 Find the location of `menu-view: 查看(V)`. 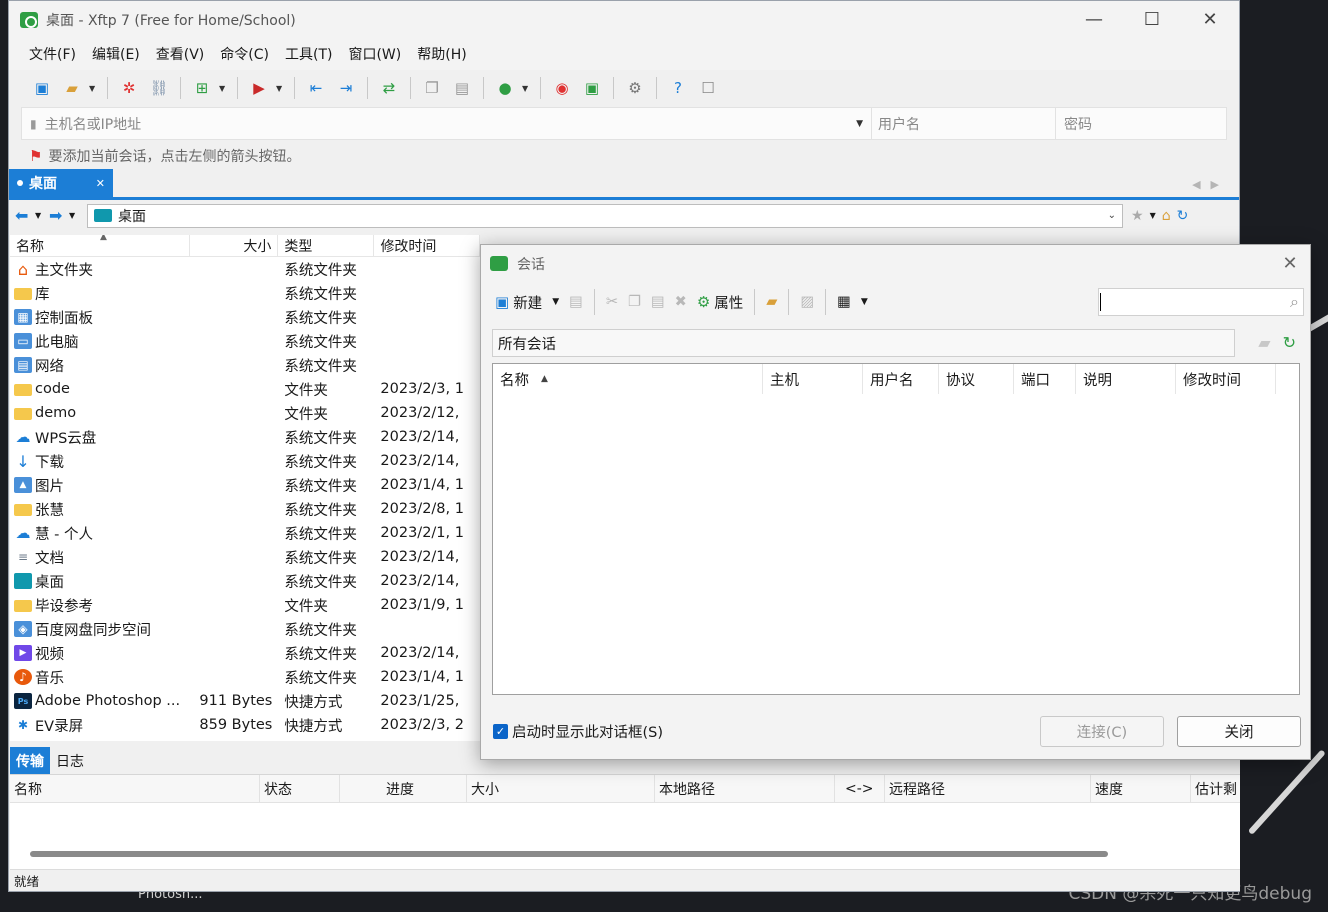

menu-view: 查看(V) is located at coordinates (180, 54).